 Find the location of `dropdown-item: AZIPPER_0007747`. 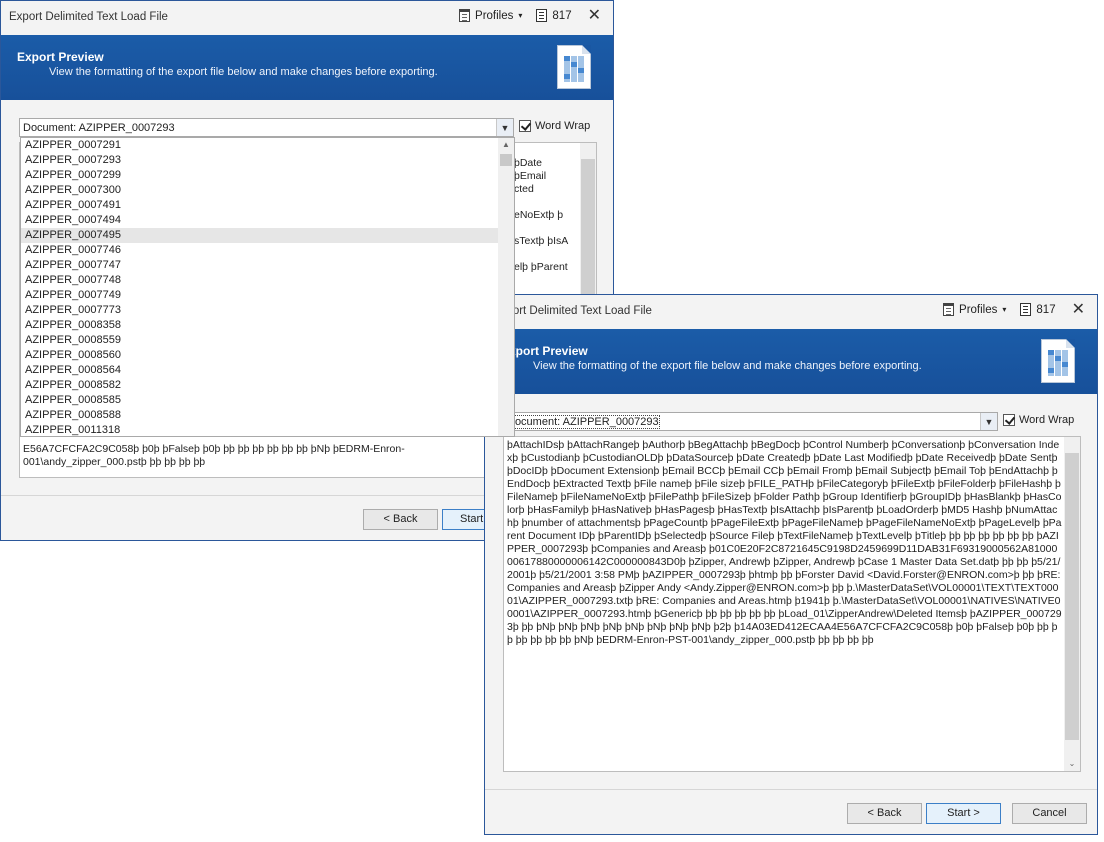

dropdown-item: AZIPPER_0007747 is located at coordinates (267, 265).